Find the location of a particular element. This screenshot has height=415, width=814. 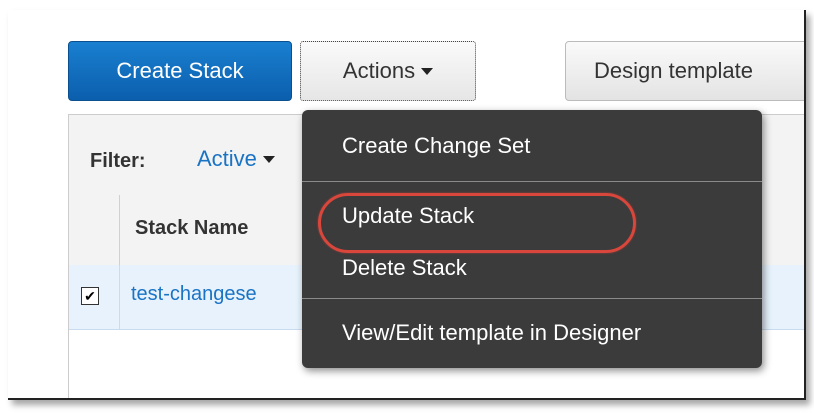

create-stack-button: Create Stack is located at coordinates (180, 71).